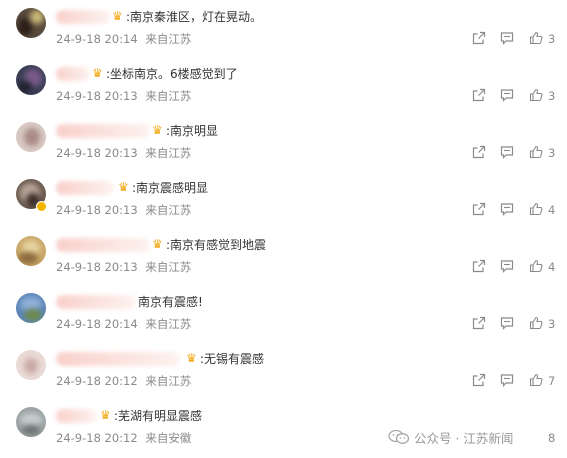  Describe the element at coordinates (283, 256) in the screenshot. I see `comment-item: ♛ :南京有感觉到地震 24-9-18 20:13 来自江苏 4` at that location.